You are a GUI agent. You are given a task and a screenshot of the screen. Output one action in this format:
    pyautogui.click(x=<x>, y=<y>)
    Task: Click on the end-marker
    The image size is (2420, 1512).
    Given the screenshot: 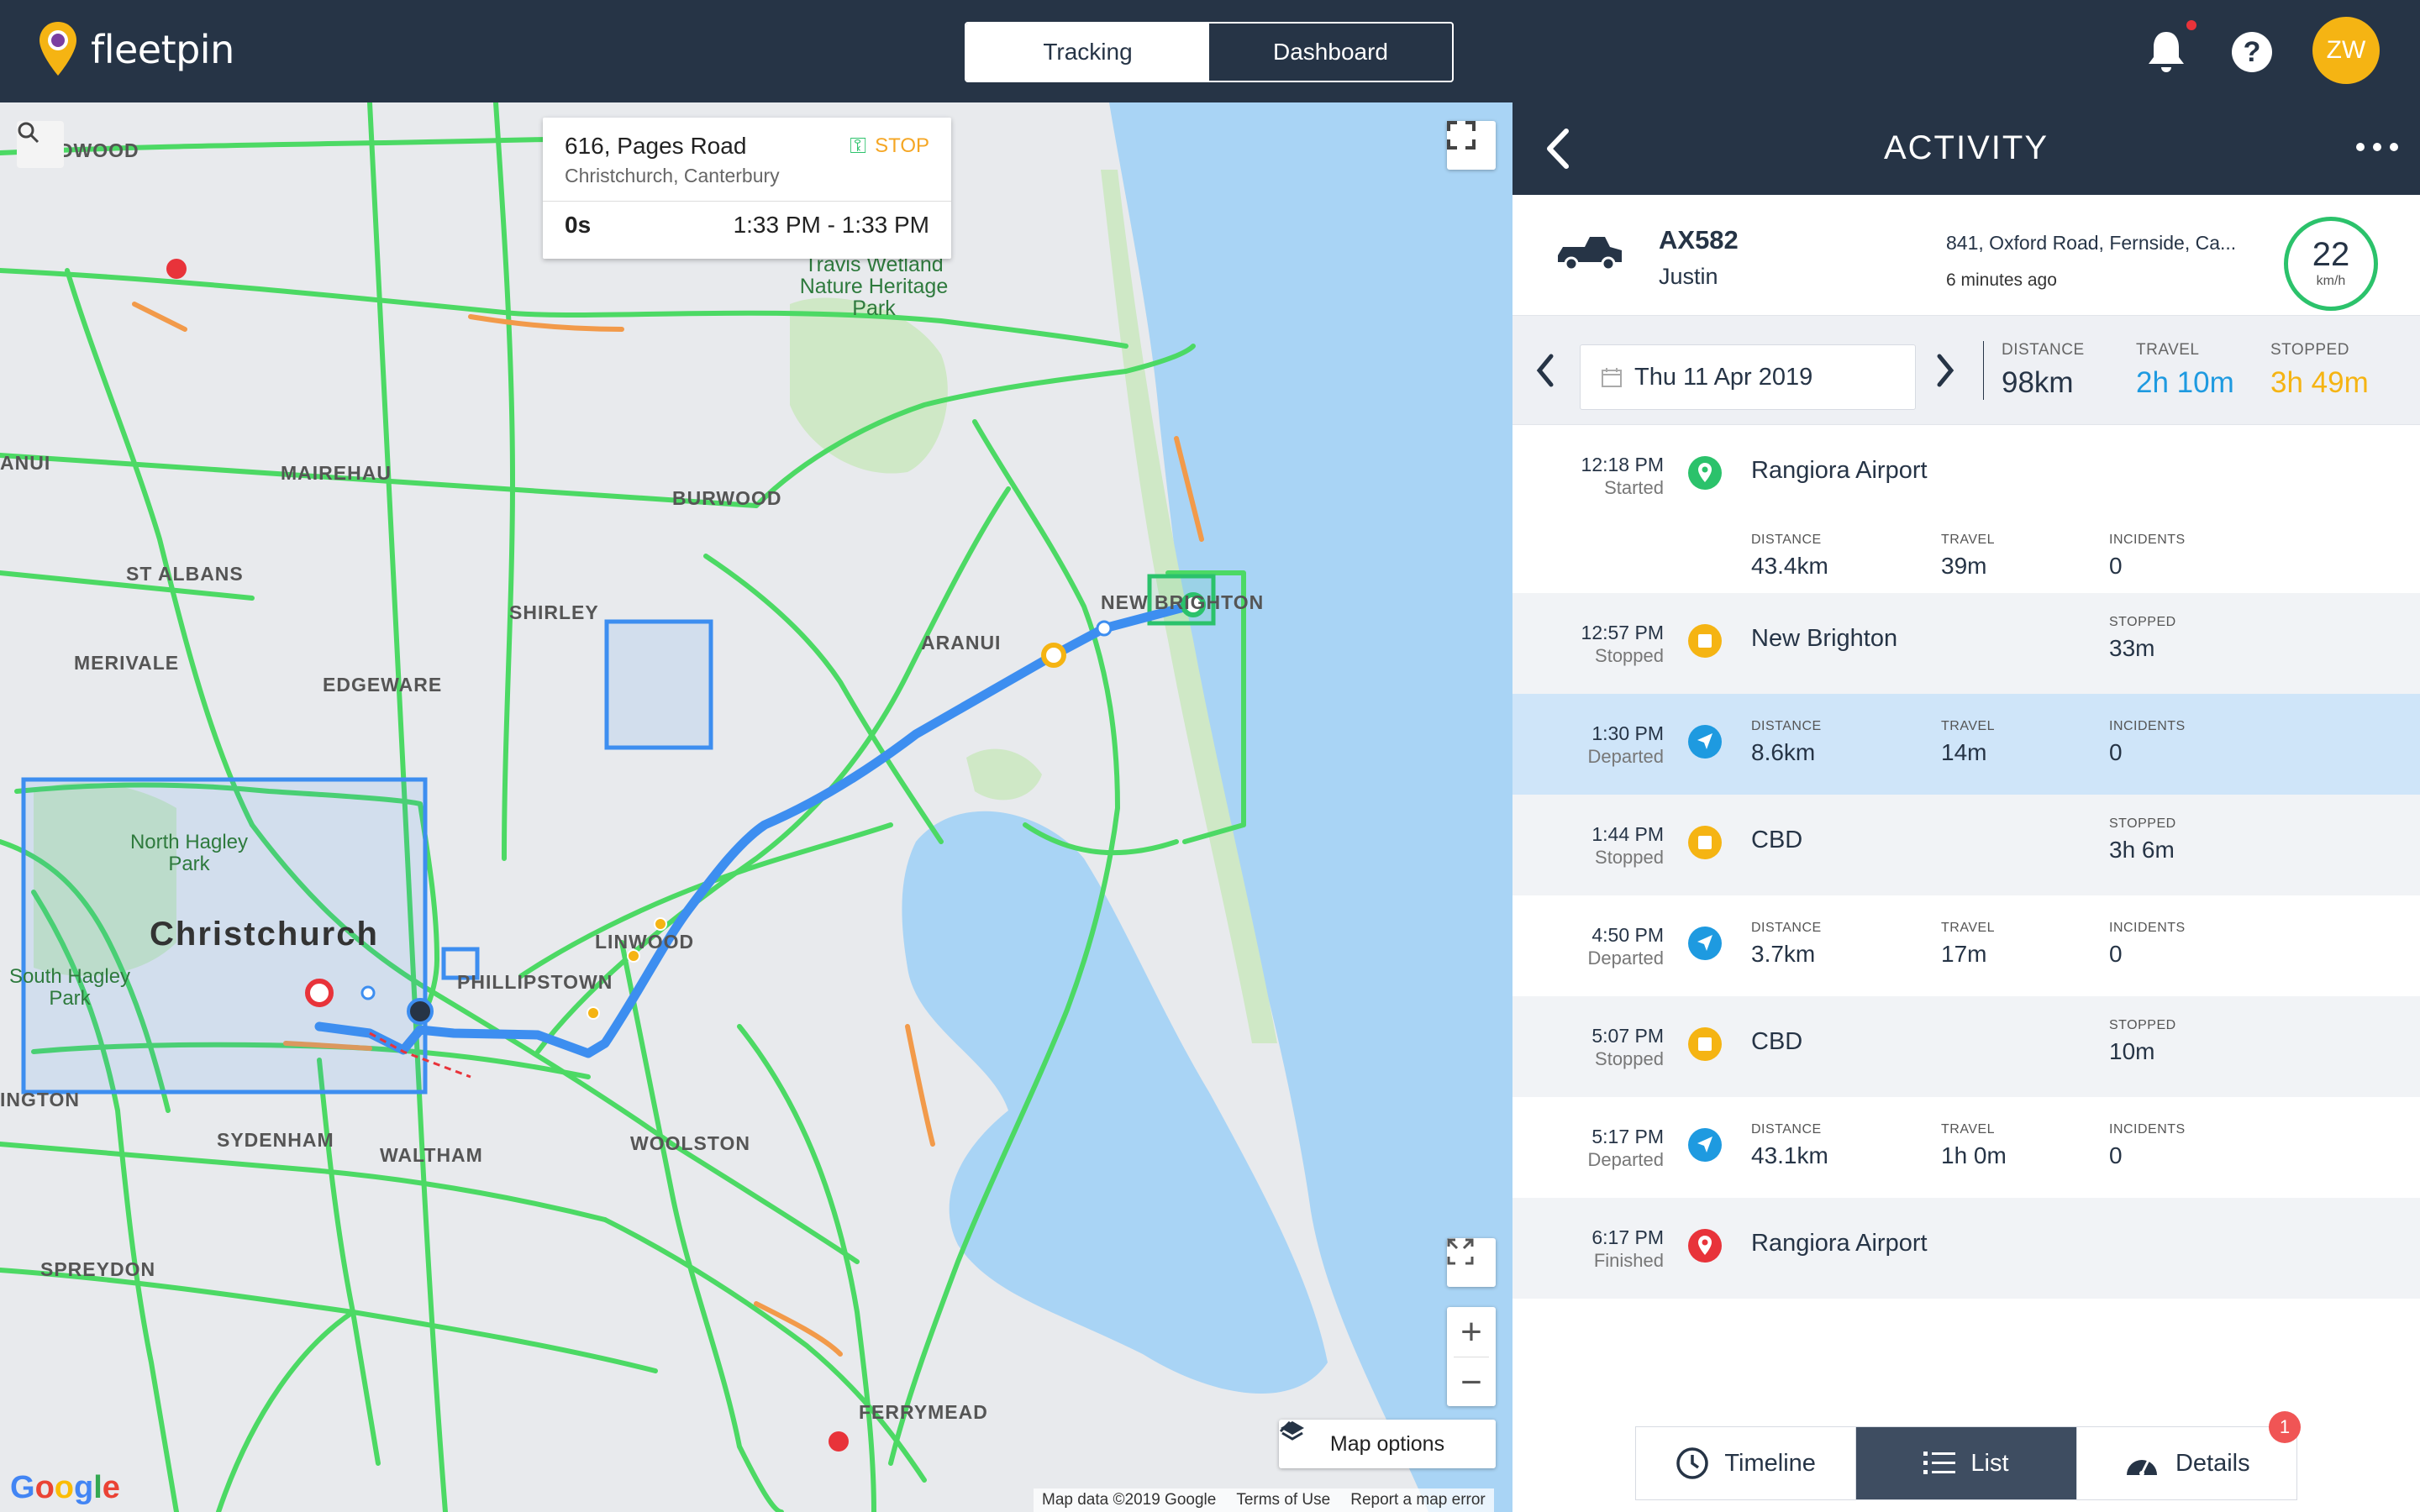 What is the action you would take?
    pyautogui.click(x=319, y=993)
    